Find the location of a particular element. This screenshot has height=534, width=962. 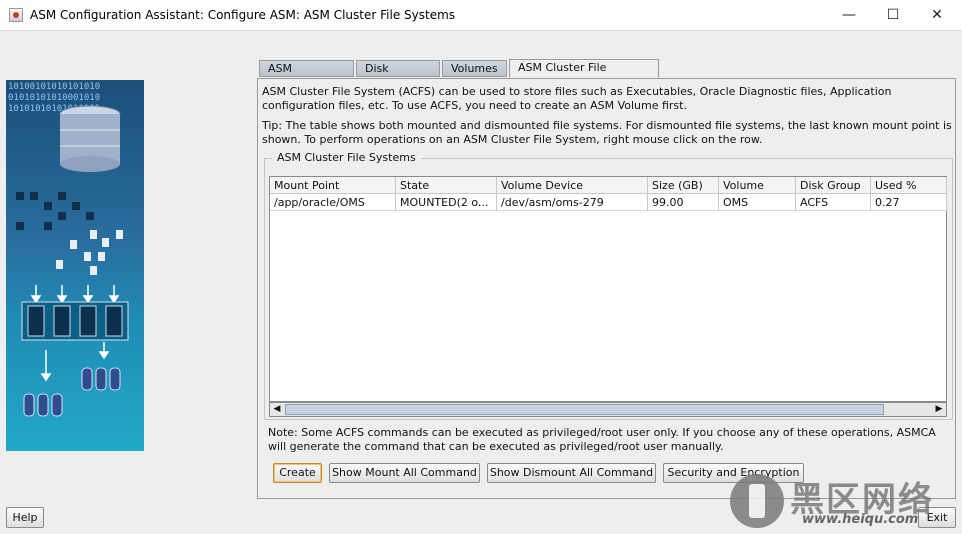

watermark-logo-icon is located at coordinates (757, 501).